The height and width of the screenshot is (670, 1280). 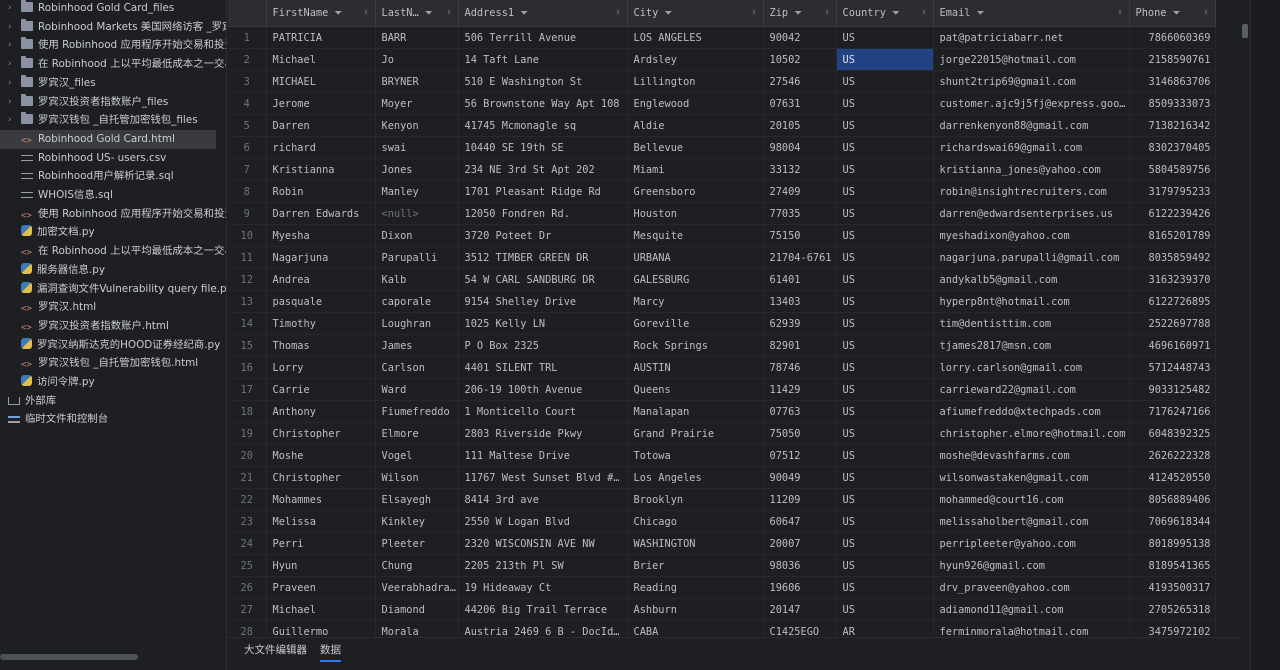 I want to click on table-cell: Greensboro, so click(x=695, y=191).